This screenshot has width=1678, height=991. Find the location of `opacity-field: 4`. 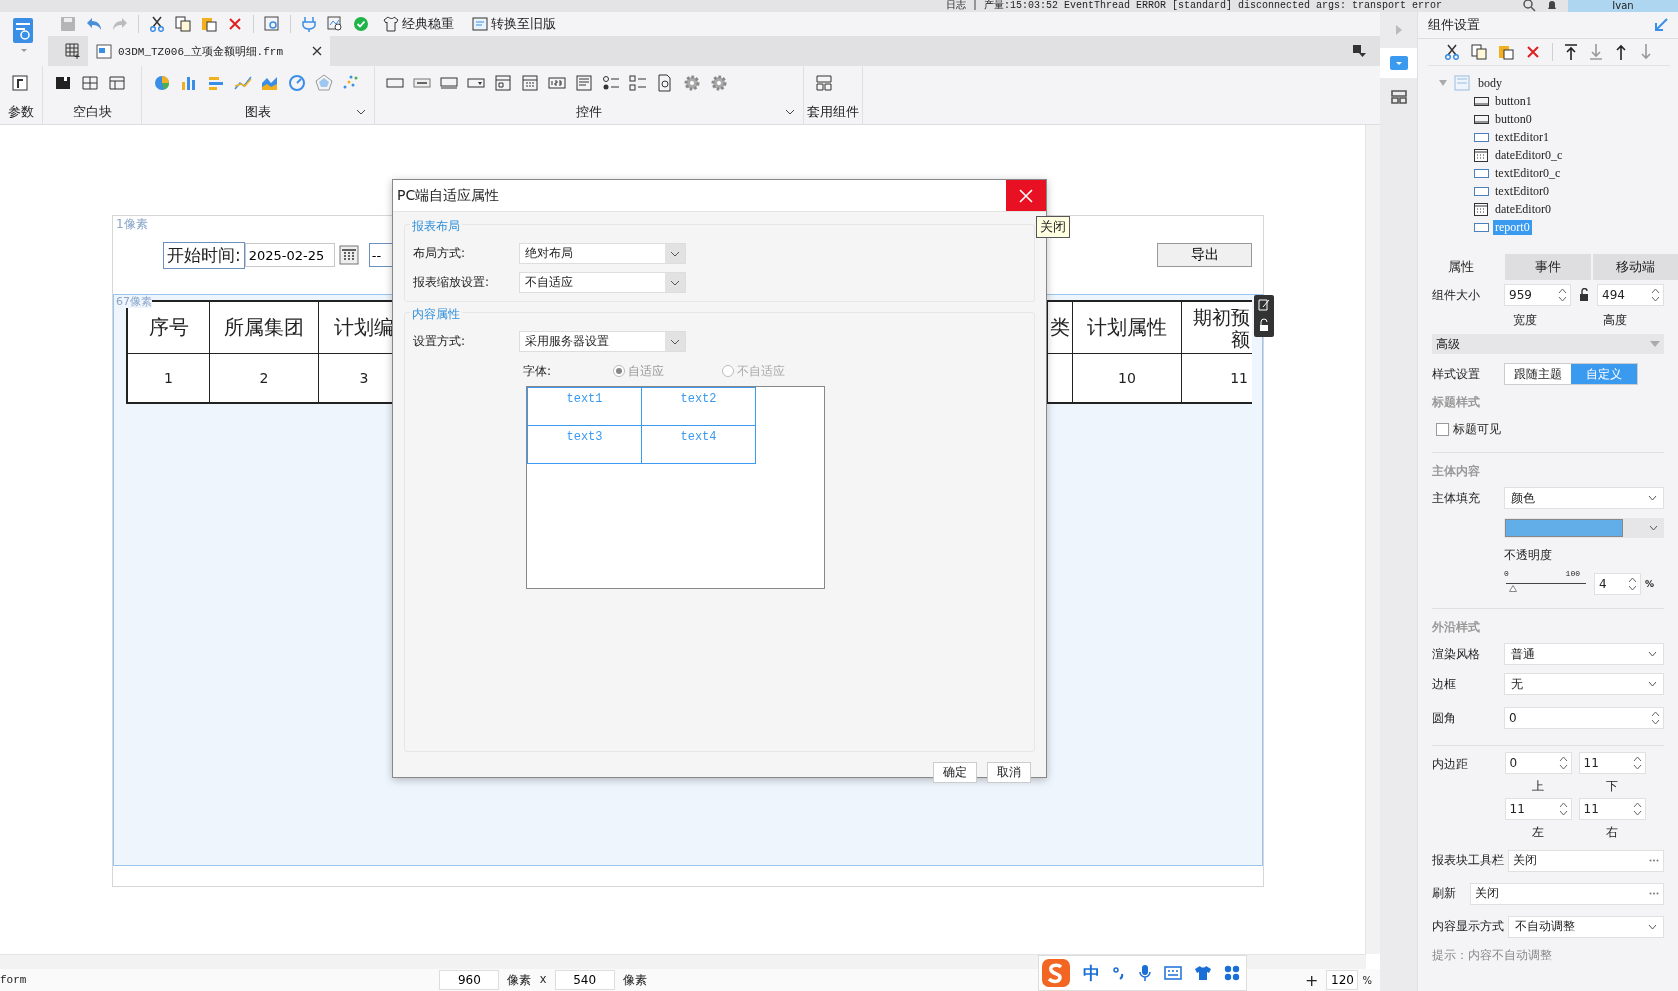

opacity-field: 4 is located at coordinates (1617, 583).